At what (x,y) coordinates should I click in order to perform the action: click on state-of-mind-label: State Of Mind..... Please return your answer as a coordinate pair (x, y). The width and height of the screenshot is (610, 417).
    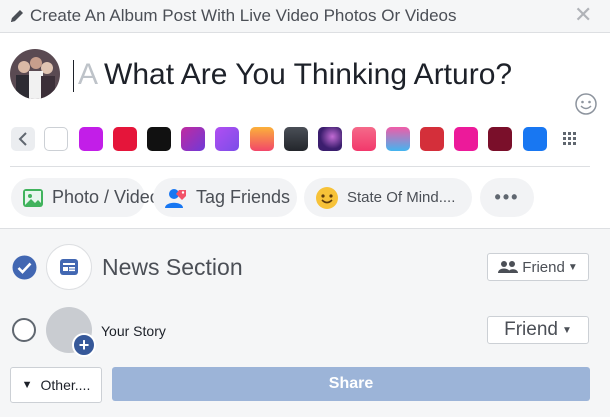
    Looking at the image, I should click on (401, 197).